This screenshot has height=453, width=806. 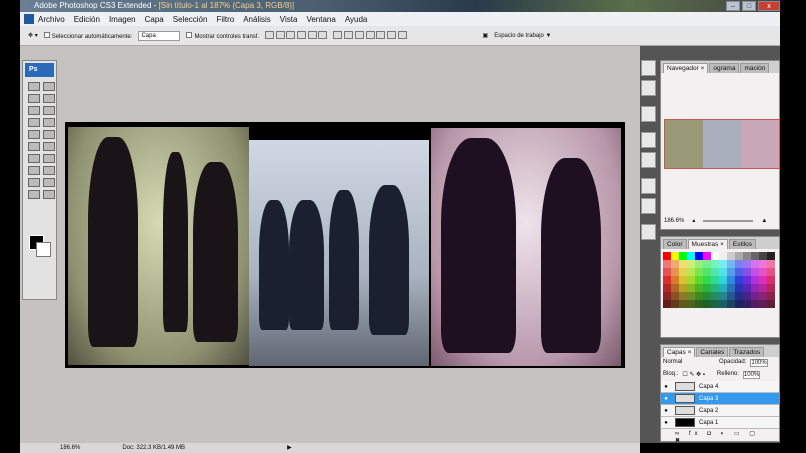 I want to click on tools-icon, so click(x=648, y=114).